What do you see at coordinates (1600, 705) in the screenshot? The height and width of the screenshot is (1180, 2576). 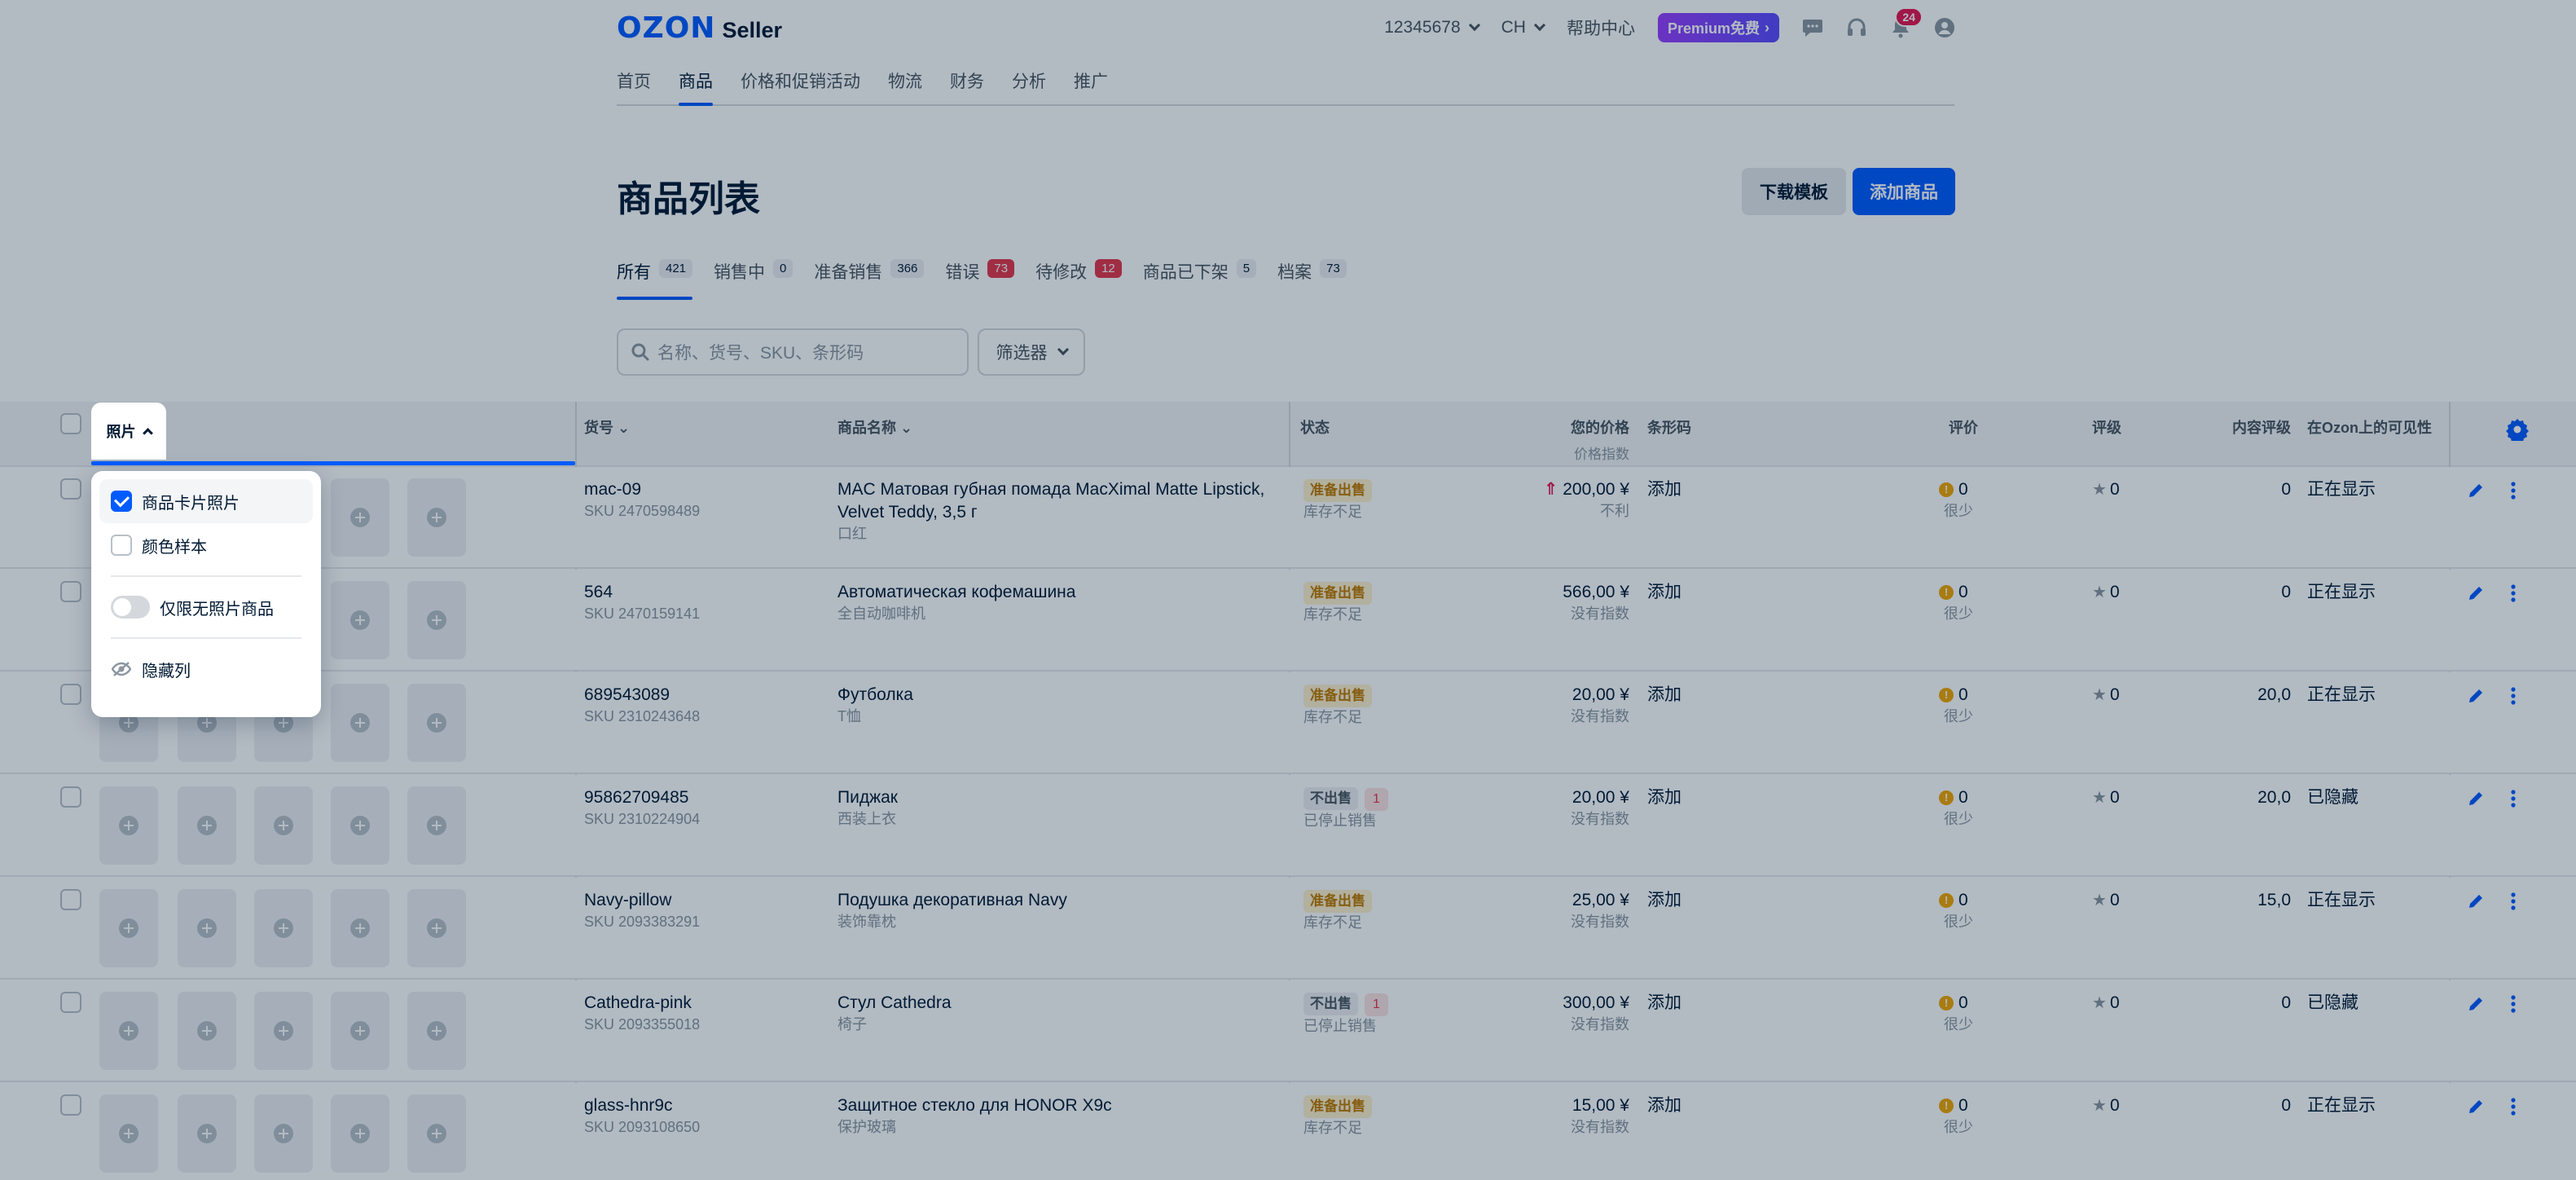 I see `price-cell: 20,00 ¥ 没有指数` at bounding box center [1600, 705].